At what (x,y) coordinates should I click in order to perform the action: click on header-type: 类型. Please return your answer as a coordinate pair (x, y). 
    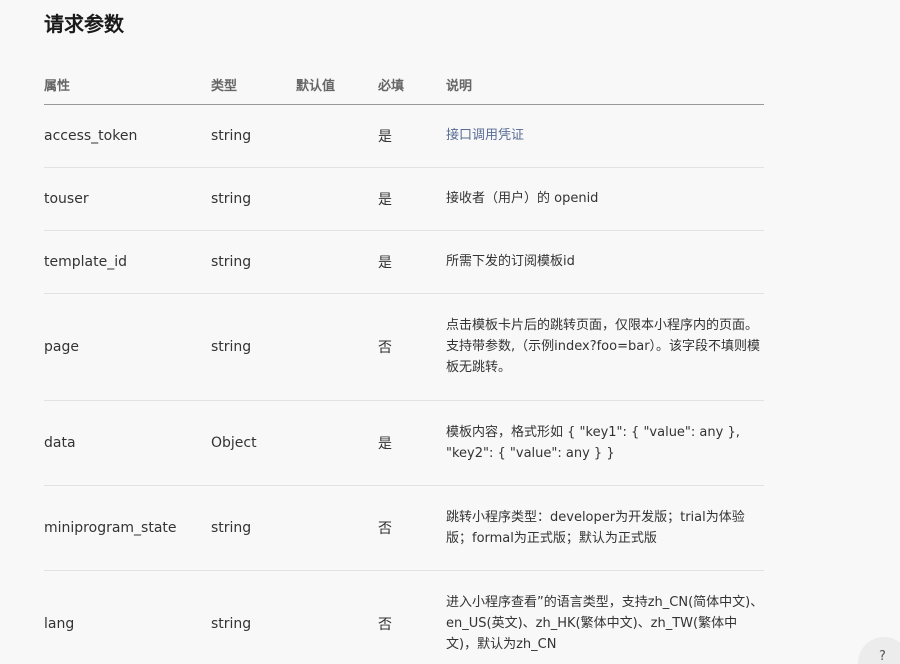
    Looking at the image, I should click on (253, 85).